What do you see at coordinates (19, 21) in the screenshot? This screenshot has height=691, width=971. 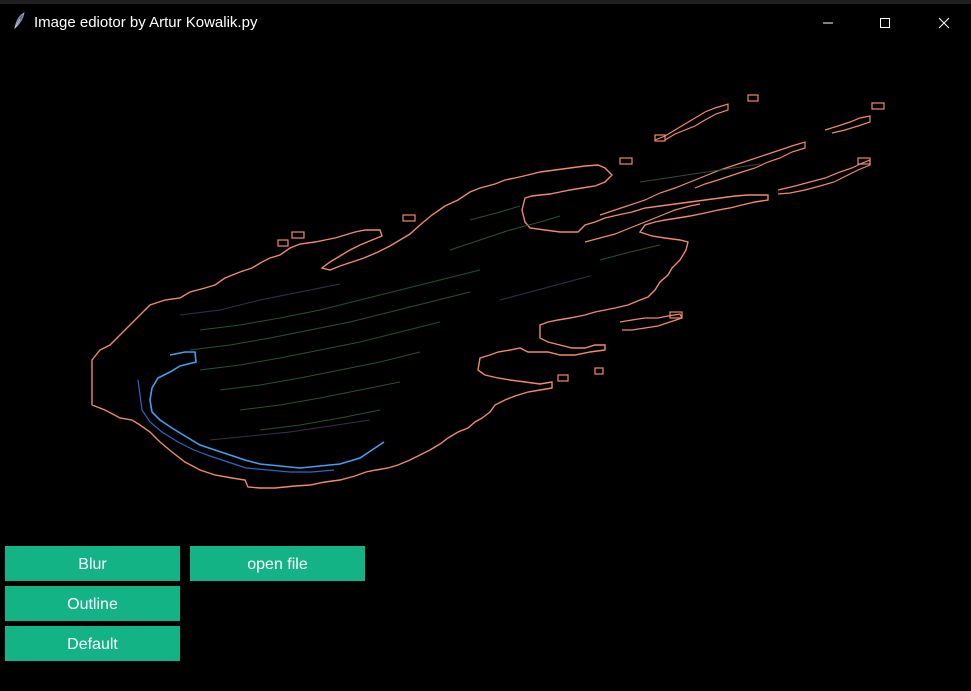 I see `feather-icon` at bounding box center [19, 21].